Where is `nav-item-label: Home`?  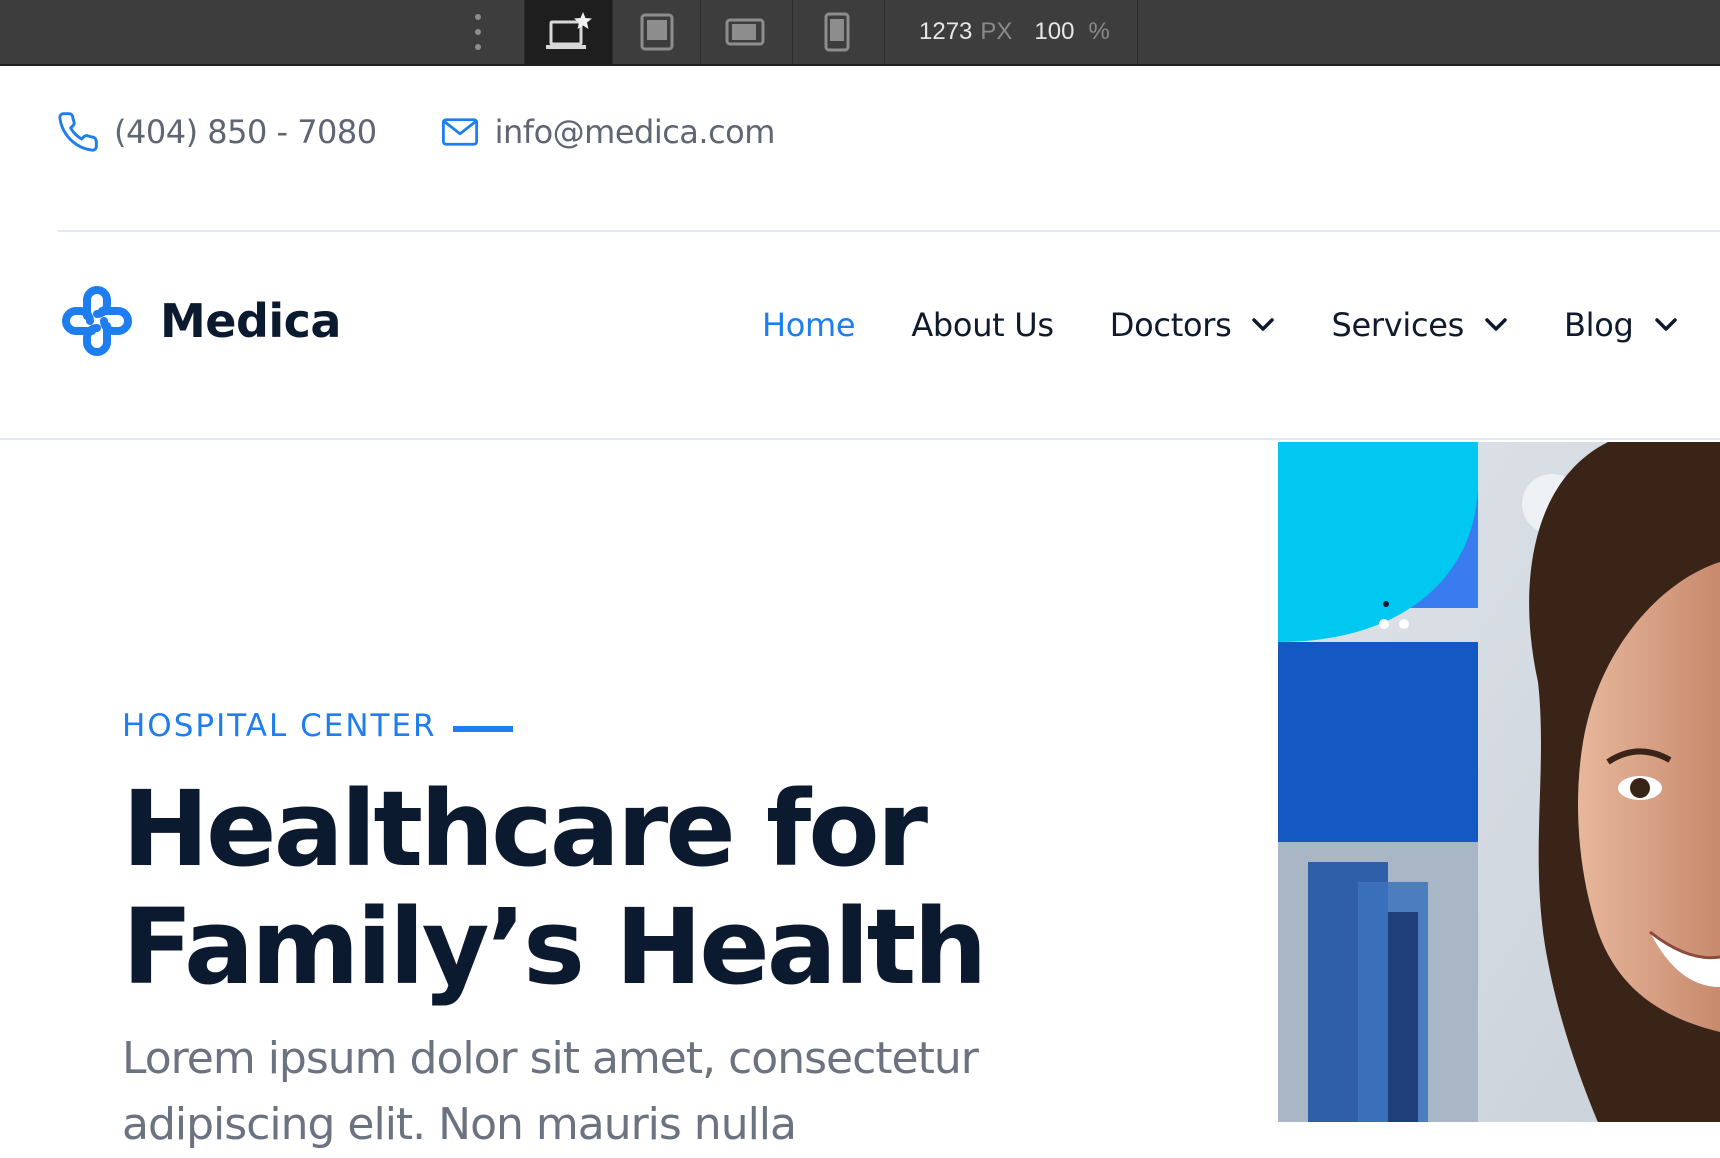
nav-item-label: Home is located at coordinates (809, 325).